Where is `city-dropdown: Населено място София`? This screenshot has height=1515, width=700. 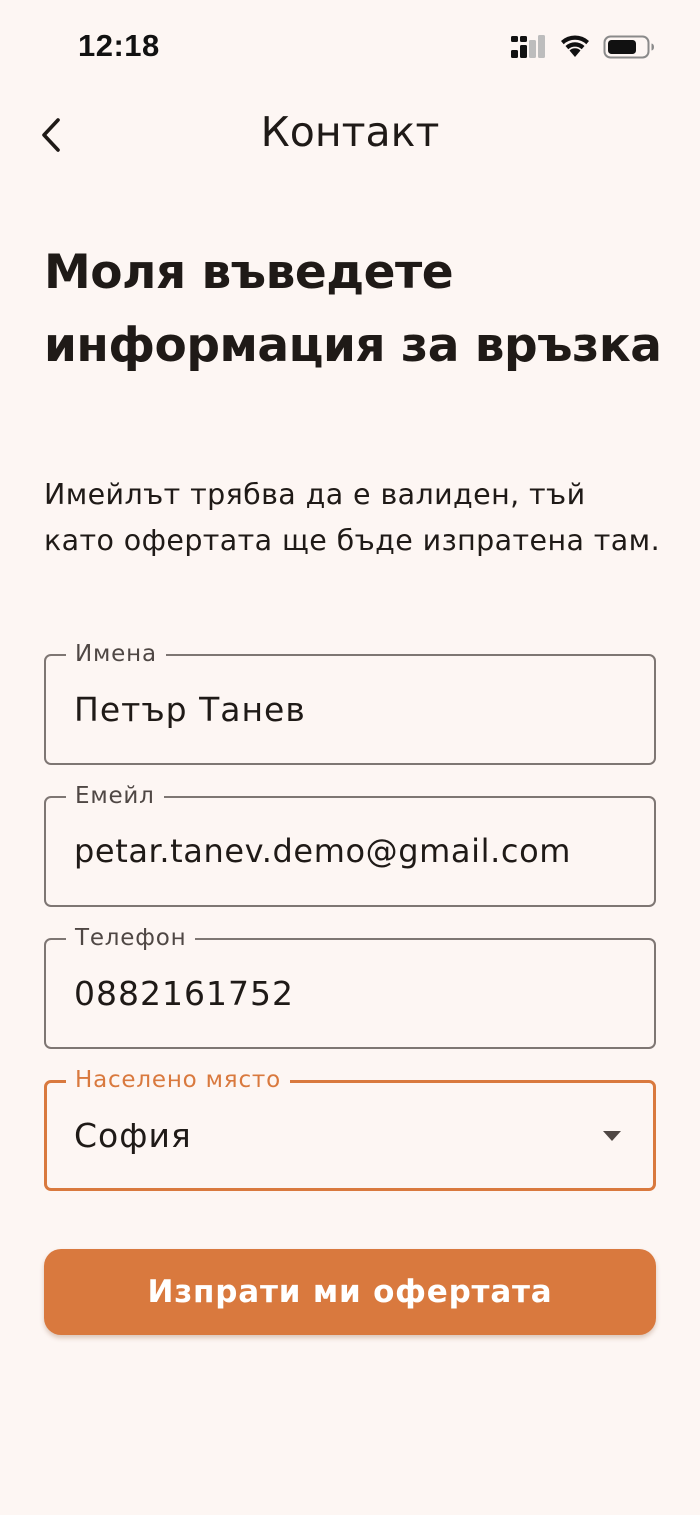
city-dropdown: Населено място София is located at coordinates (350, 1128).